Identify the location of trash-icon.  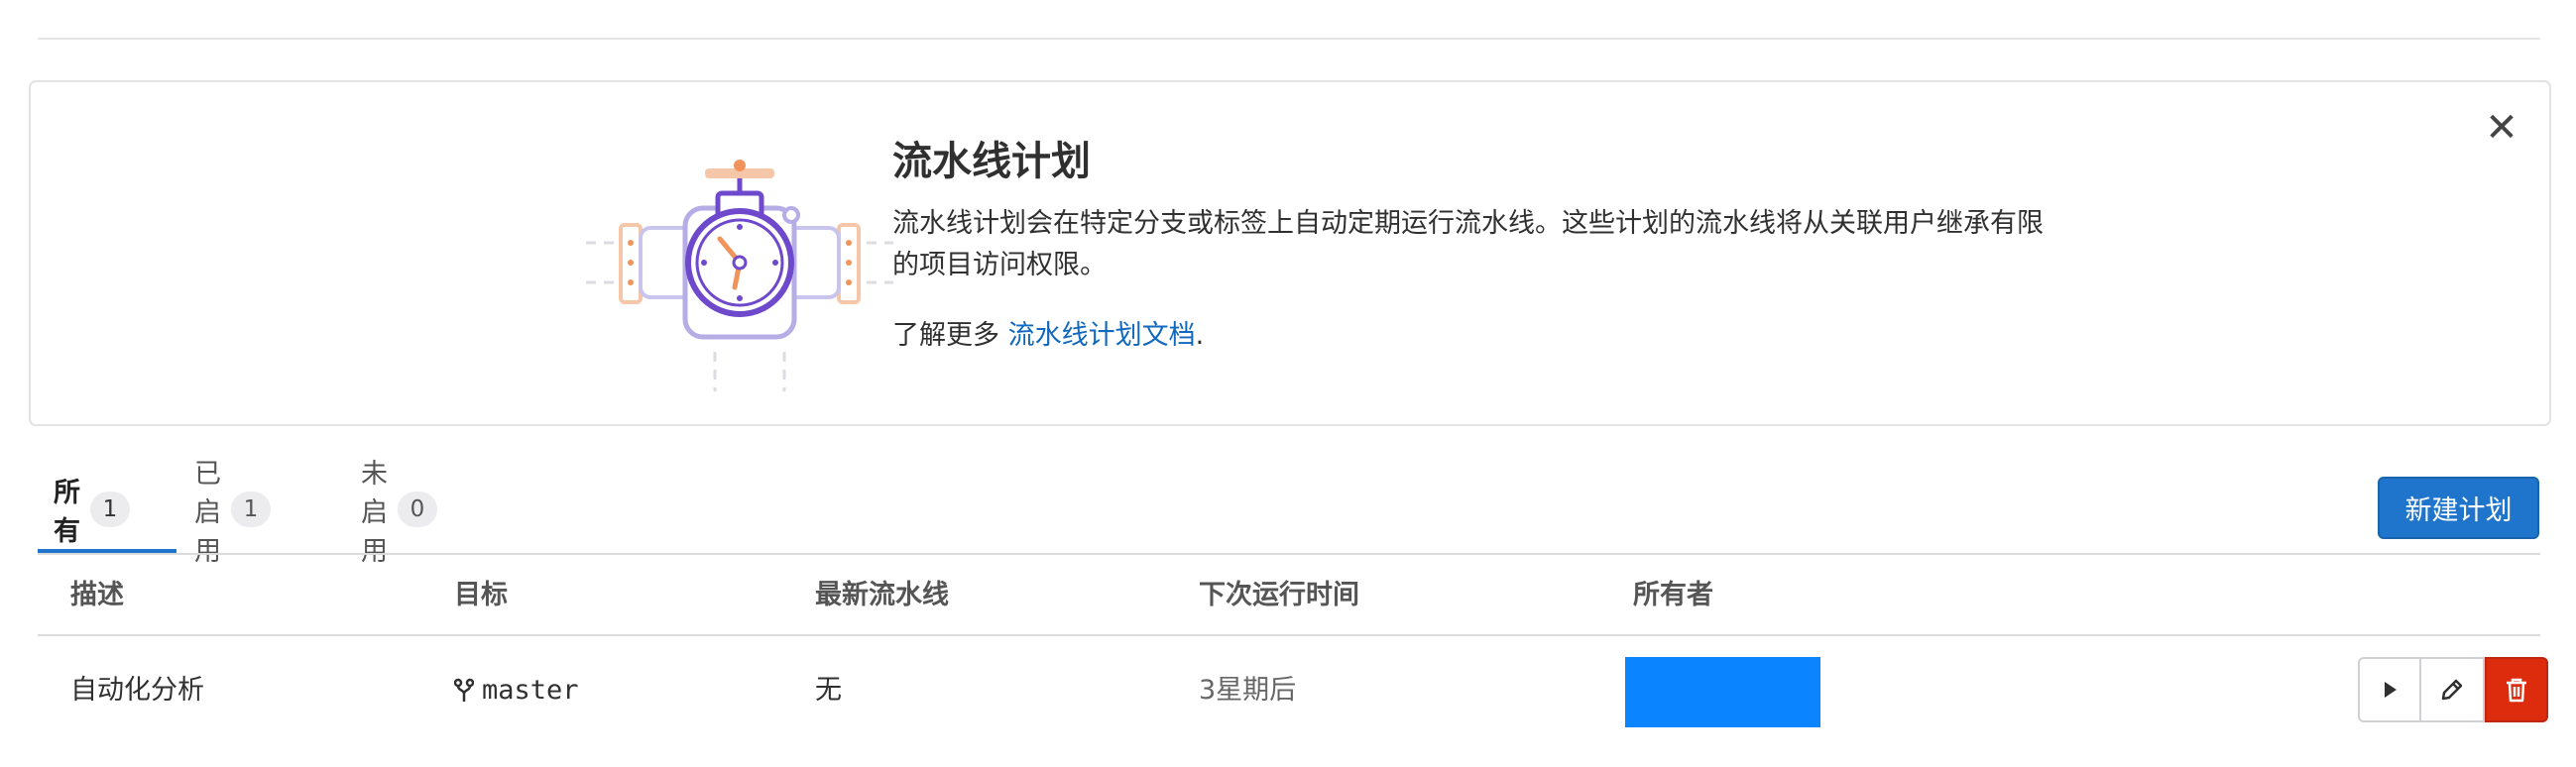
(2516, 690).